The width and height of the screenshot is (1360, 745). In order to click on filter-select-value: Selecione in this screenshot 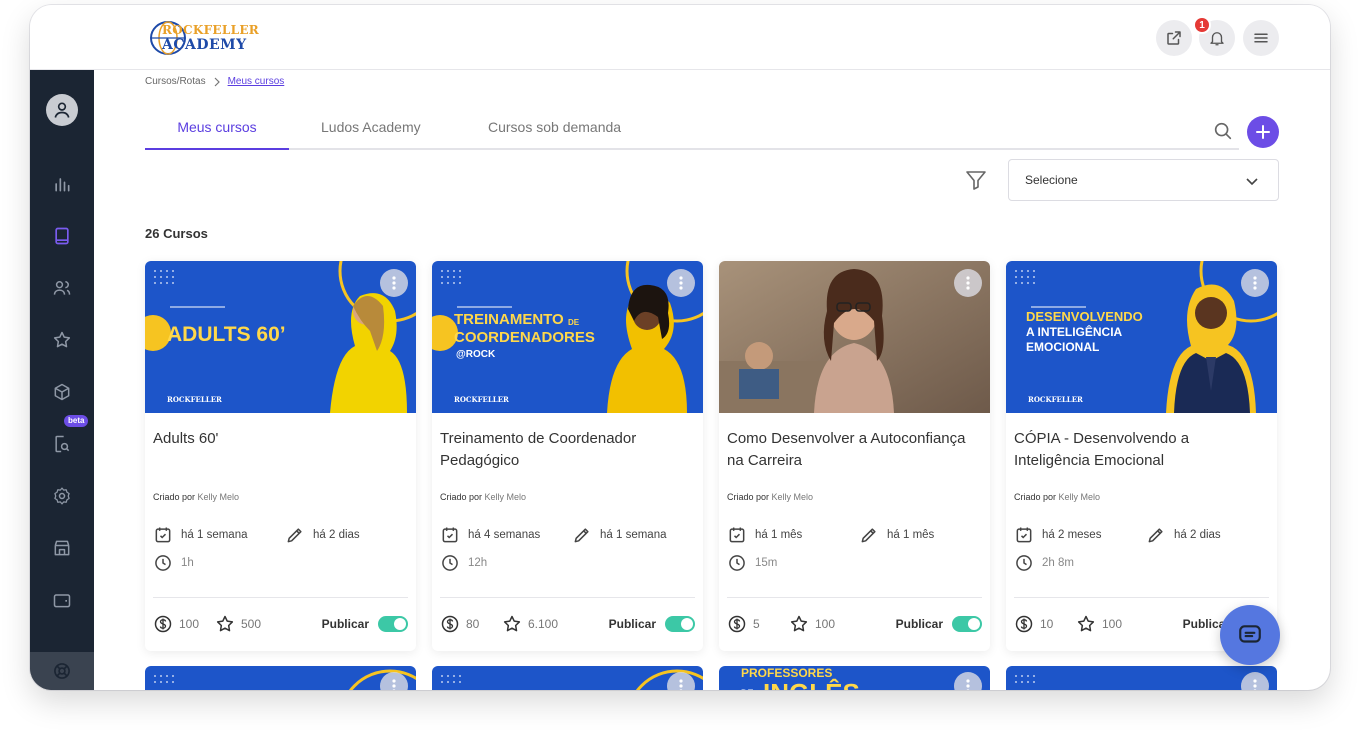, I will do `click(1051, 180)`.